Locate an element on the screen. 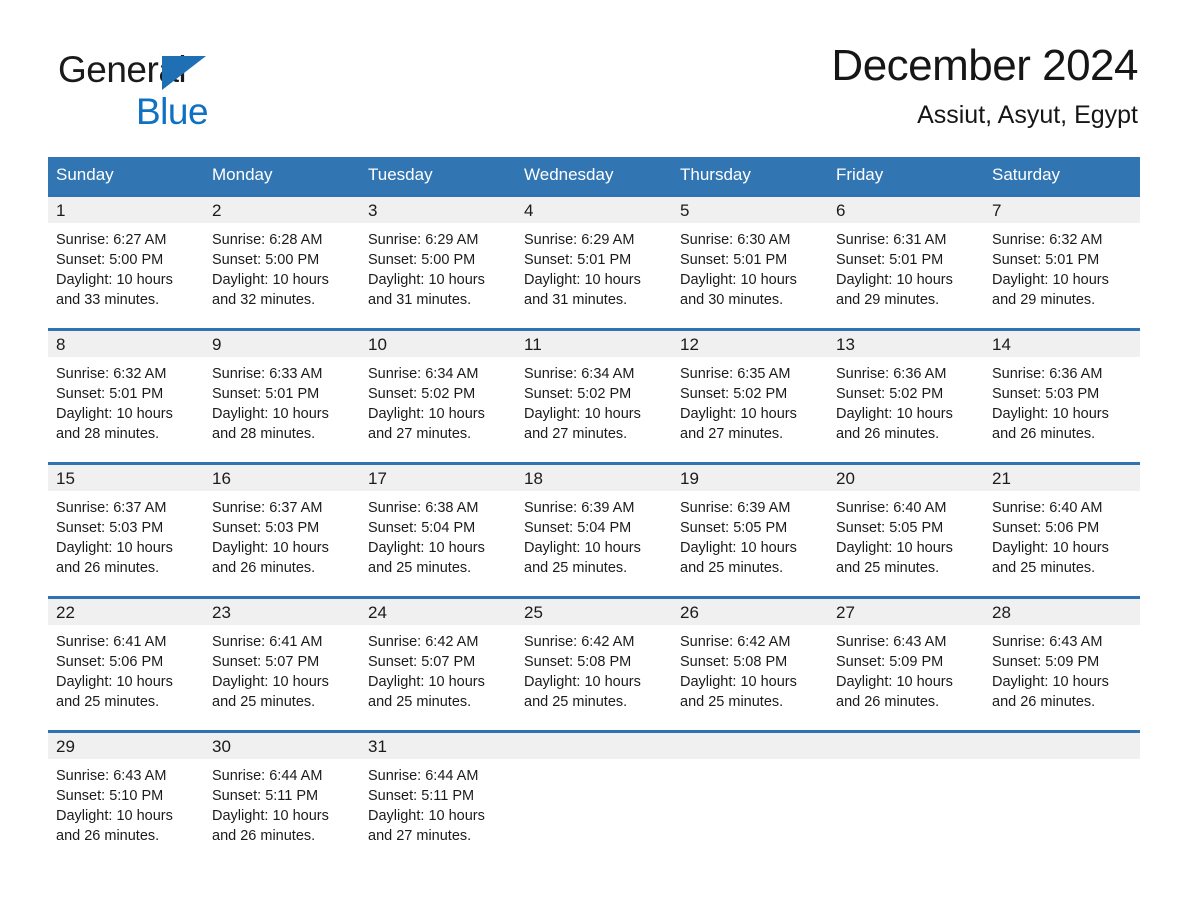 Image resolution: width=1188 pixels, height=918 pixels. day-number: 24 is located at coordinates (438, 612).